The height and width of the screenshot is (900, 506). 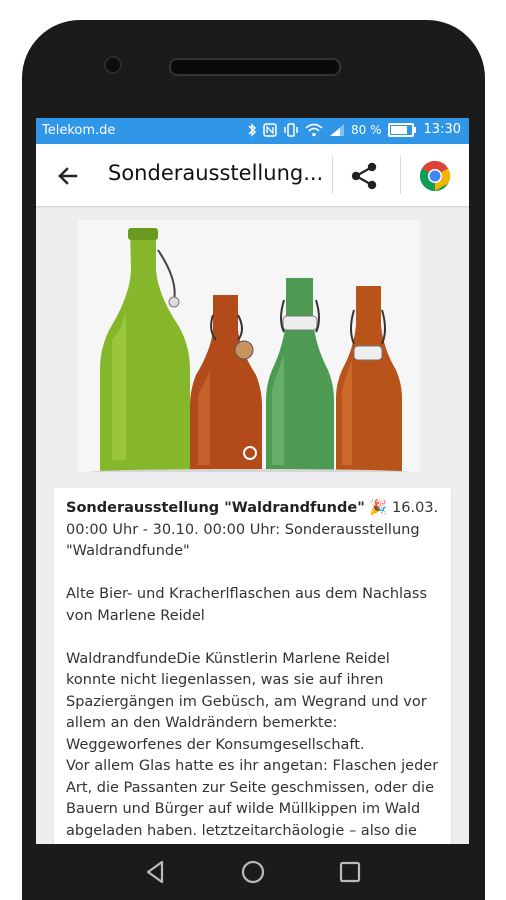 What do you see at coordinates (442, 129) in the screenshot?
I see `clock: 13:30` at bounding box center [442, 129].